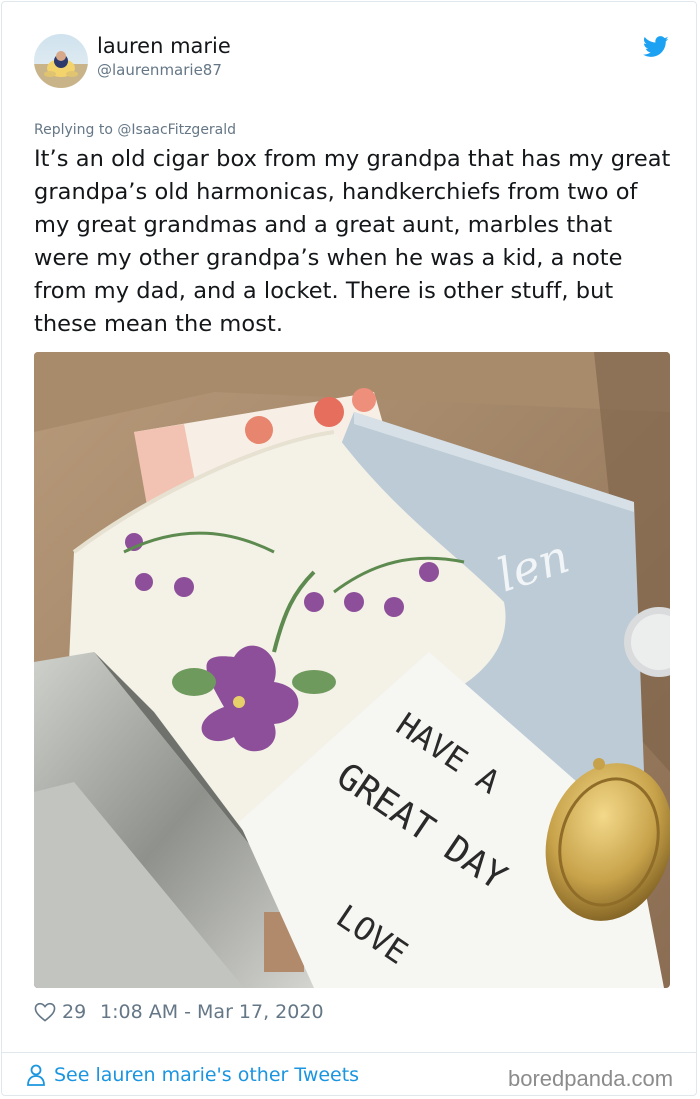  Describe the element at coordinates (349, 1052) in the screenshot. I see `divider` at that location.